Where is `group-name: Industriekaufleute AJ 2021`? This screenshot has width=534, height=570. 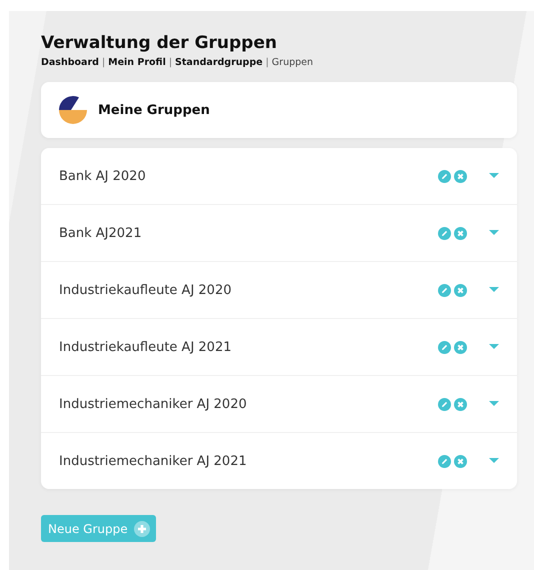 group-name: Industriekaufleute AJ 2021 is located at coordinates (145, 347).